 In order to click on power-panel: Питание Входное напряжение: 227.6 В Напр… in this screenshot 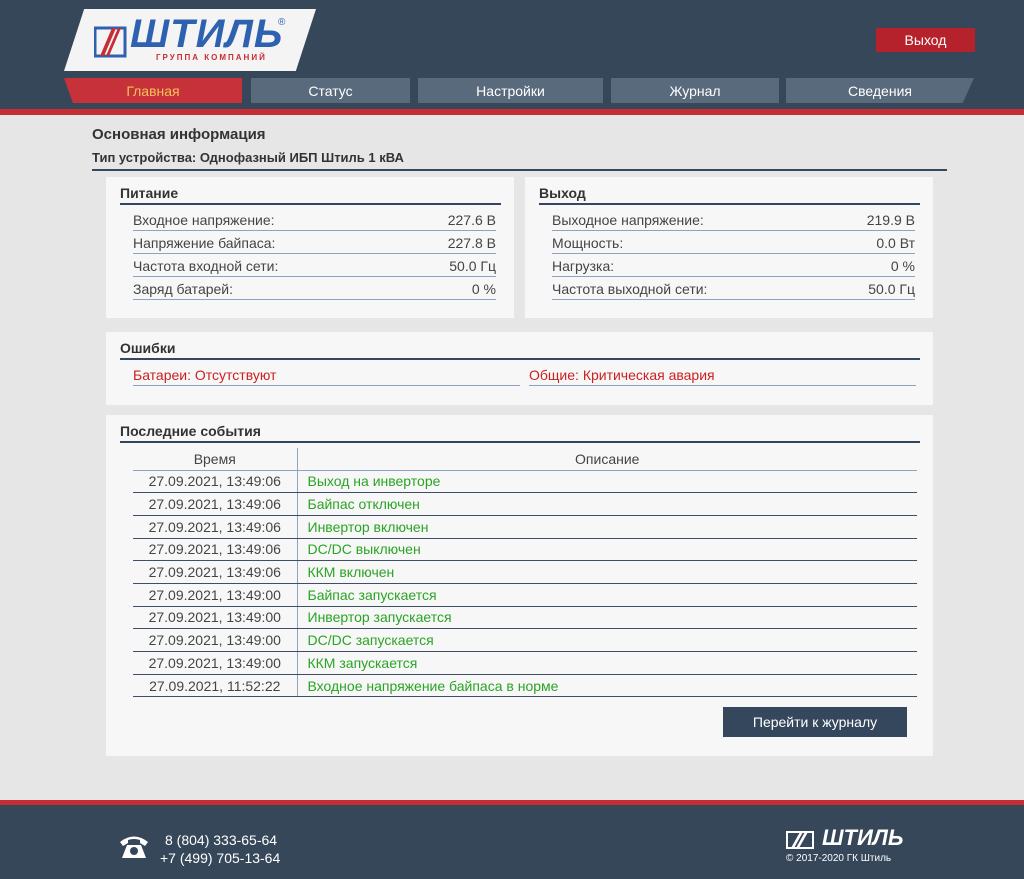, I will do `click(310, 247)`.